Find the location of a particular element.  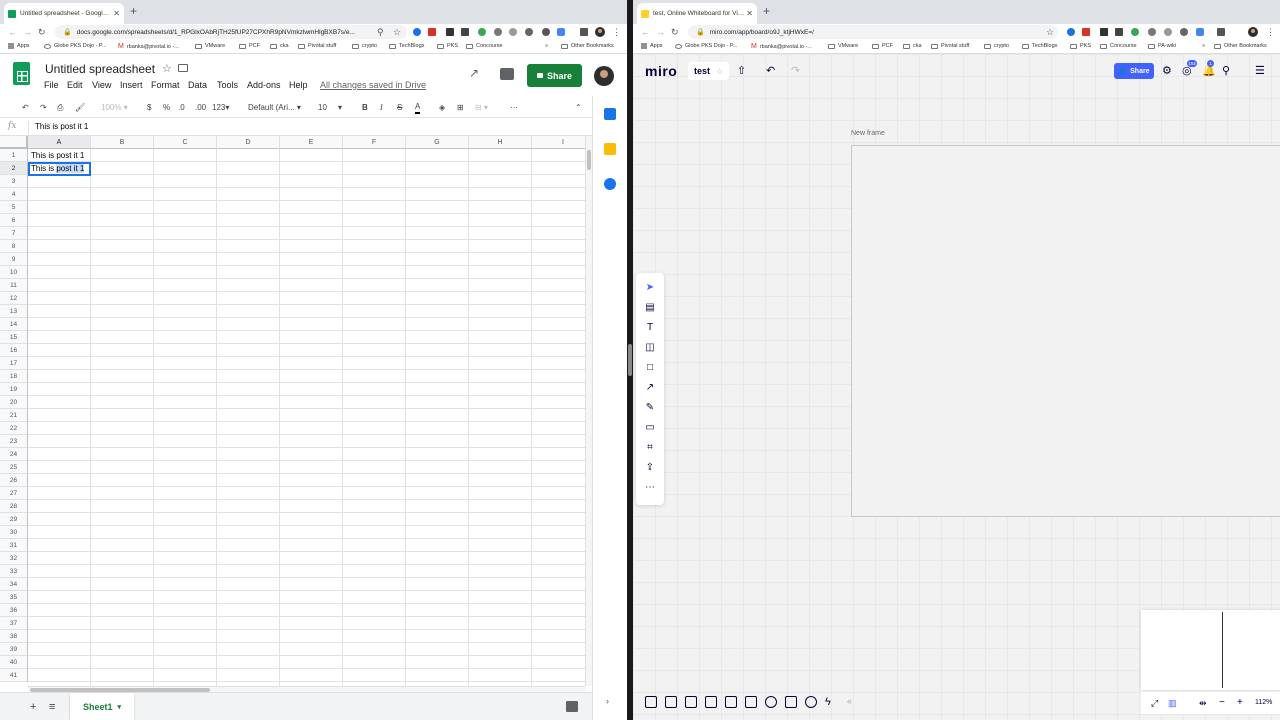

upload-icon: ⇪ is located at coordinates (650, 468).